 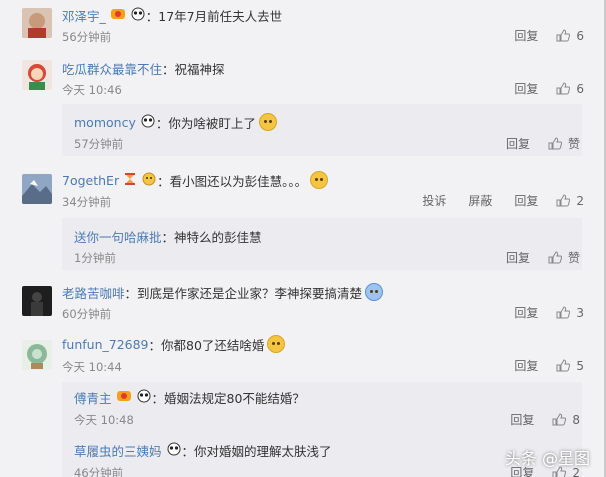 I want to click on reply-header: 傅青主 ：婚姻法规定80不能结婚？, so click(x=189, y=397).